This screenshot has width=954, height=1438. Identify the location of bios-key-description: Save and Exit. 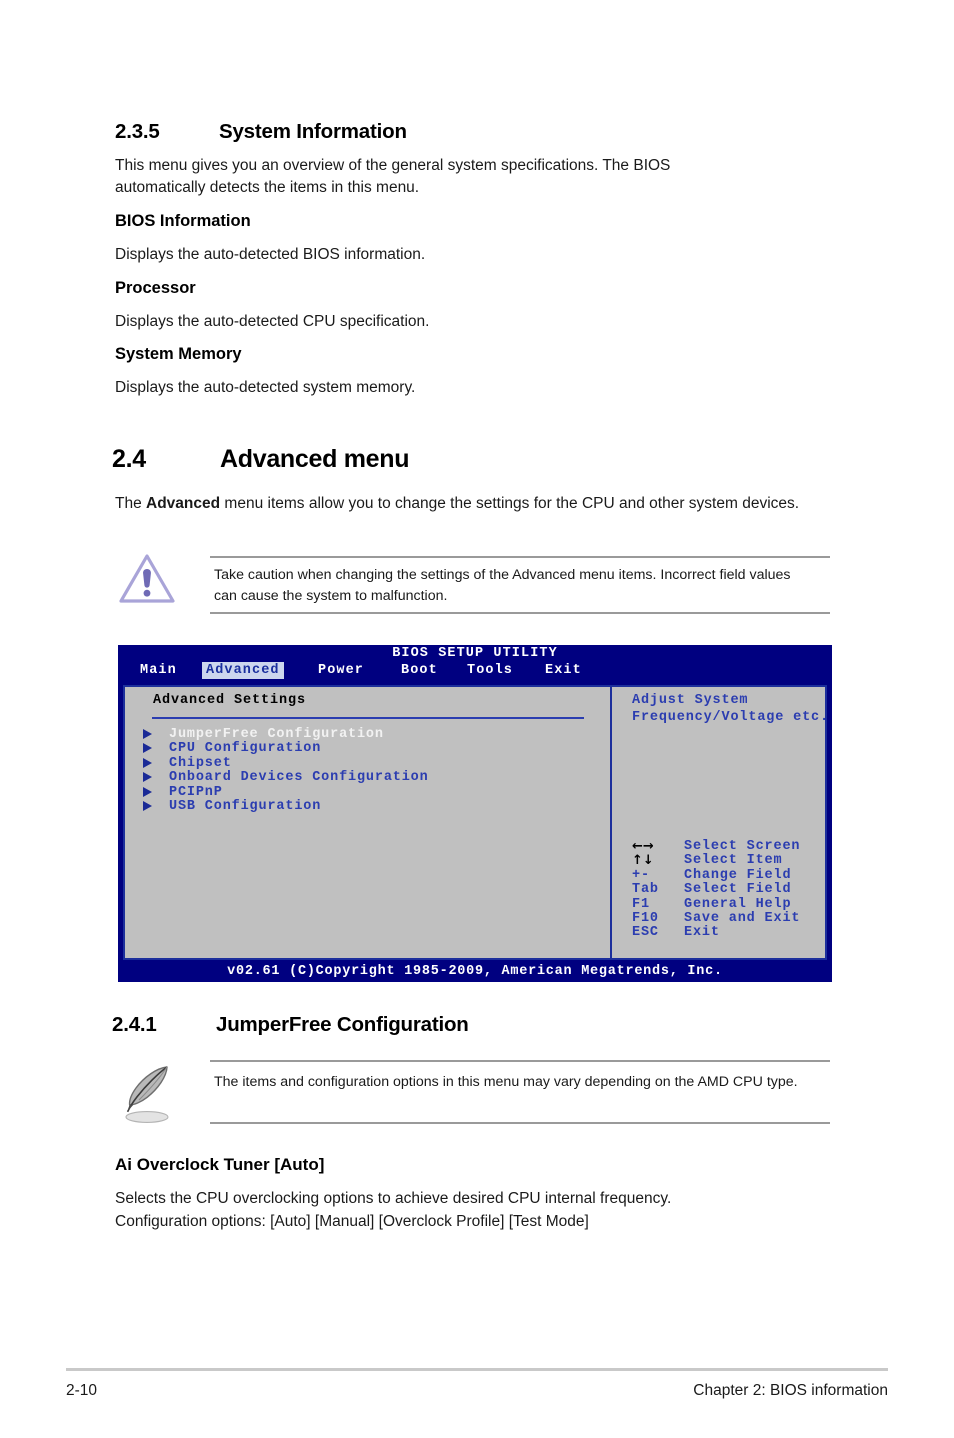
(742, 918).